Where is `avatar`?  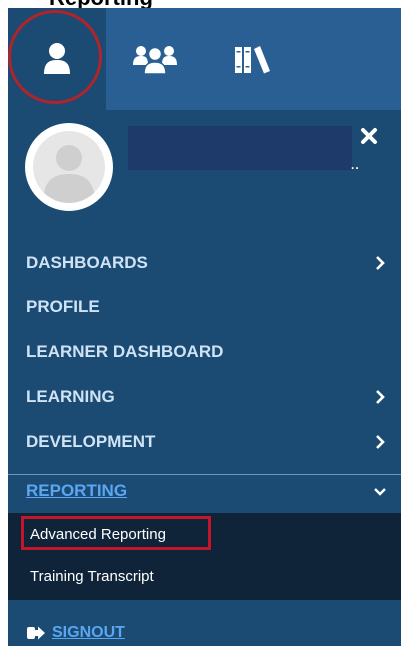
avatar is located at coordinates (69, 167).